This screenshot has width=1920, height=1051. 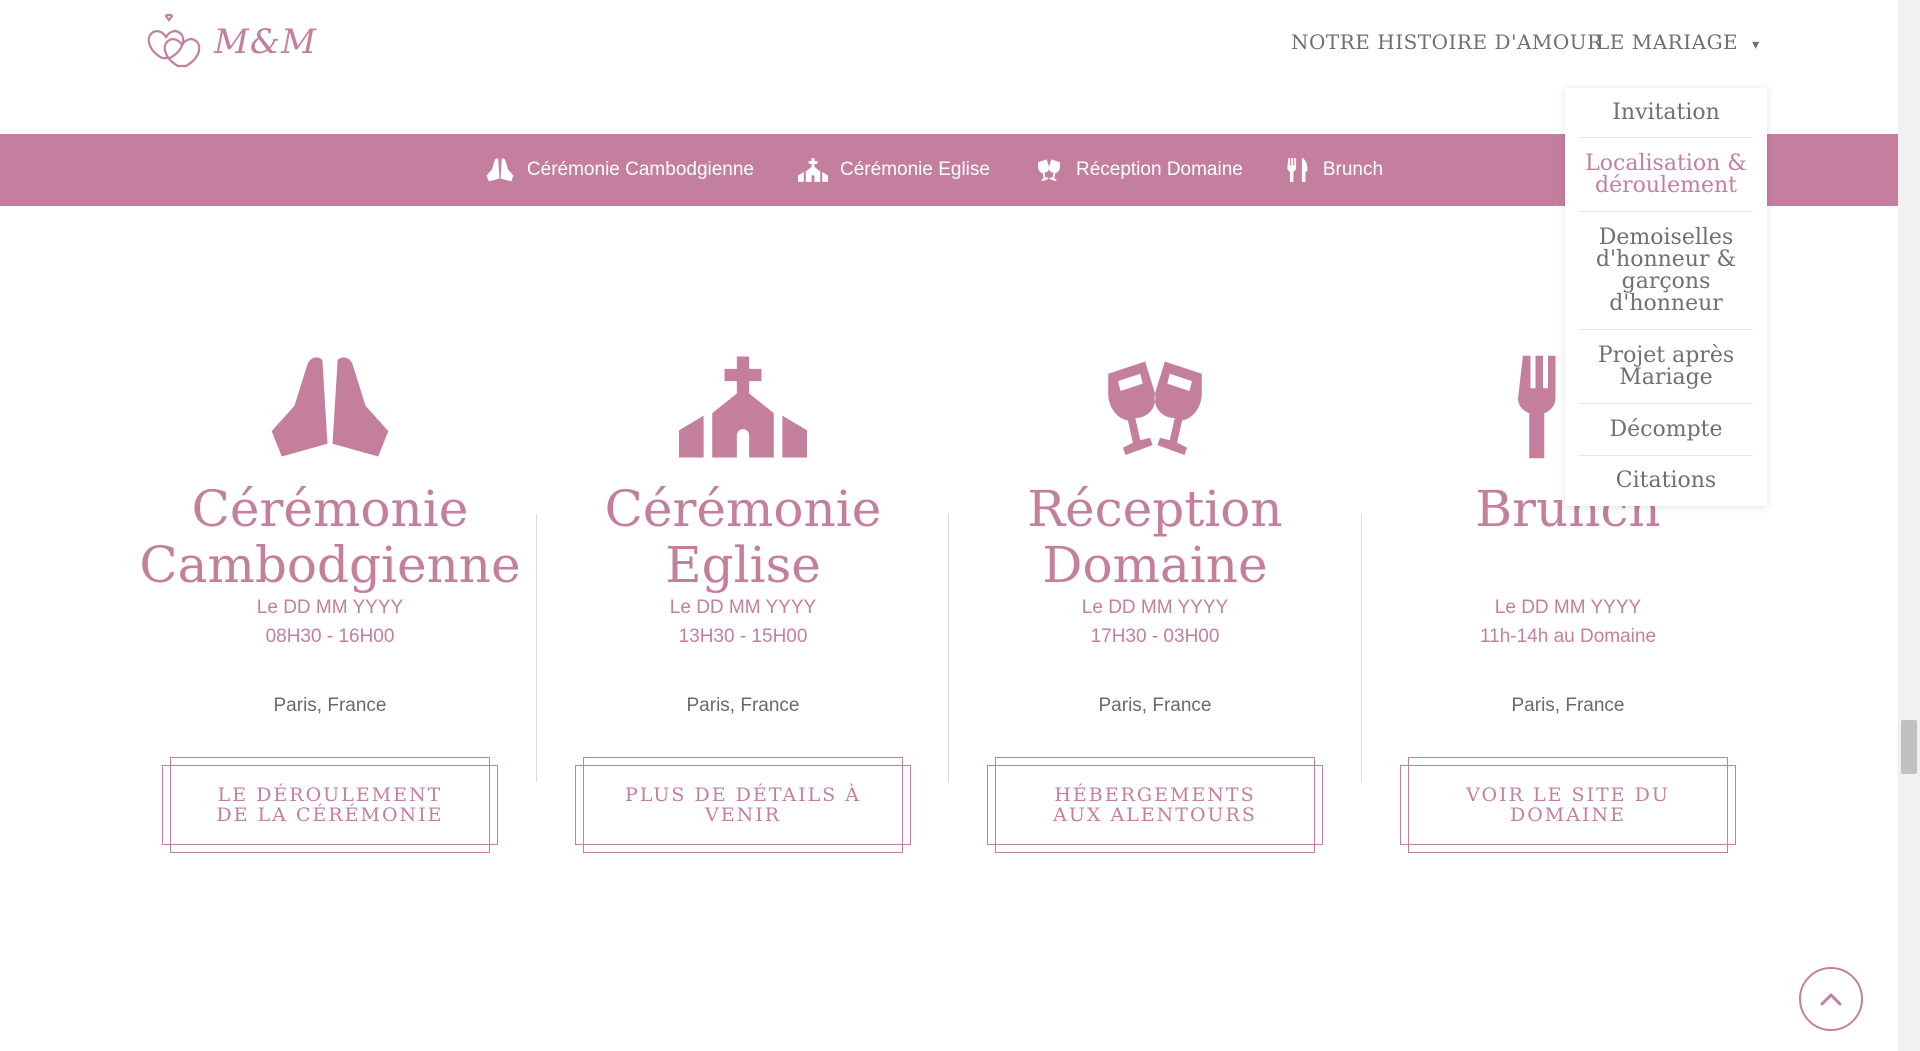 I want to click on btn-plus-de-details: PLUS DE DÉTAILS À VENIR, so click(x=743, y=805).